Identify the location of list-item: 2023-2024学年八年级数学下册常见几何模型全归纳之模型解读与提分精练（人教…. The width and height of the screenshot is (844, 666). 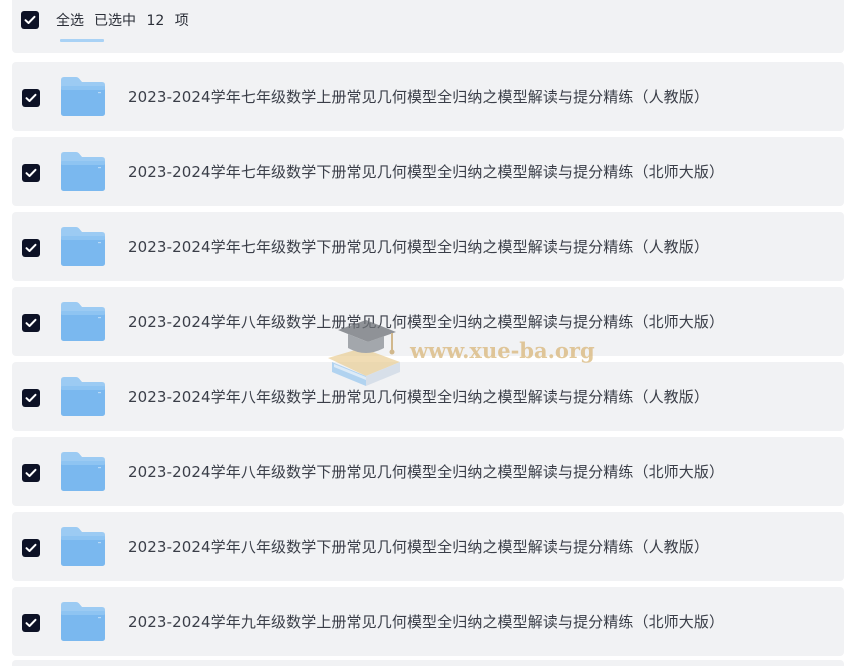
(428, 546).